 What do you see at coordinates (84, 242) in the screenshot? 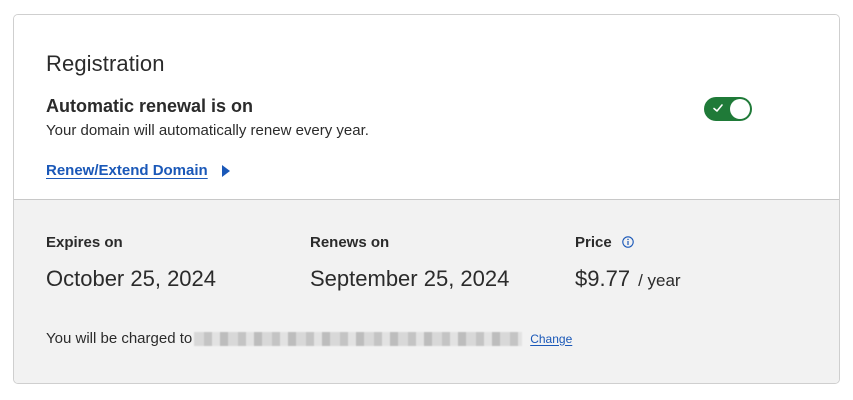
I see `expires-label: Expires on` at bounding box center [84, 242].